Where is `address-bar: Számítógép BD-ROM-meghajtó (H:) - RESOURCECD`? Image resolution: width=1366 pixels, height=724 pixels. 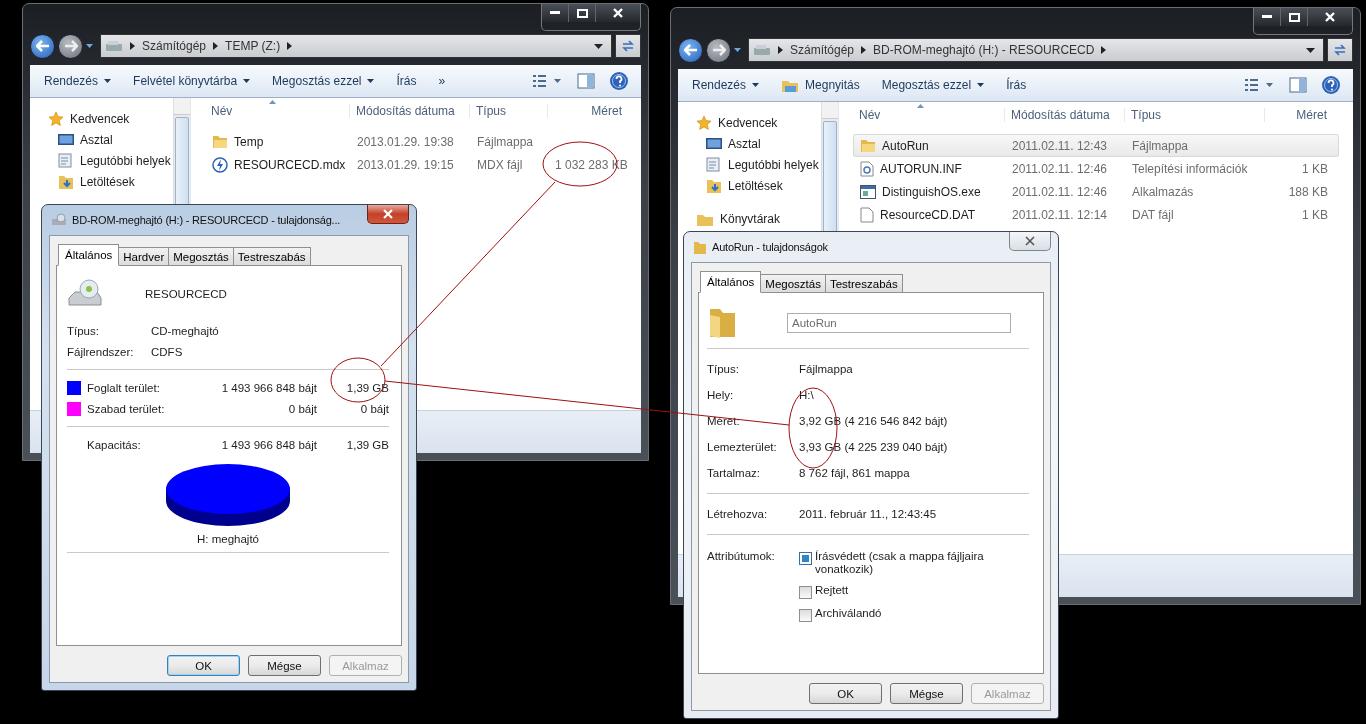 address-bar: Számítógép BD-ROM-meghajtó (H:) - RESOURCECD is located at coordinates (1036, 50).